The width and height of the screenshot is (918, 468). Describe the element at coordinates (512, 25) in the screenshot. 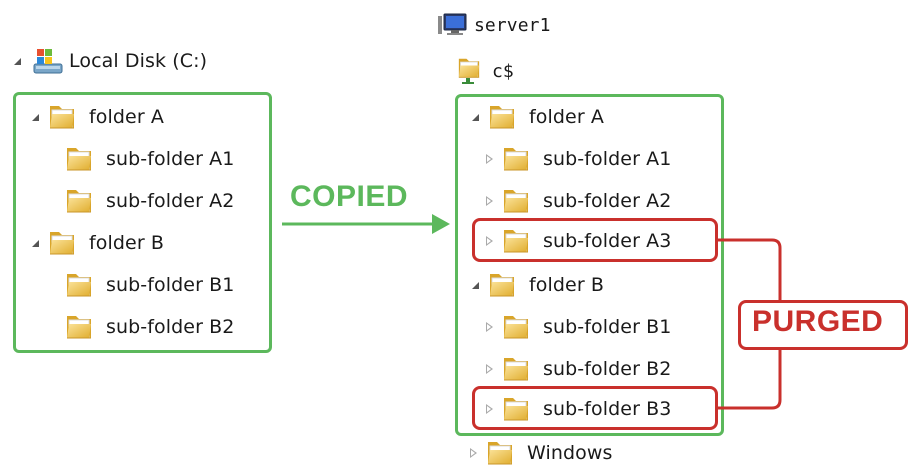

I see `server-label: server1` at that location.